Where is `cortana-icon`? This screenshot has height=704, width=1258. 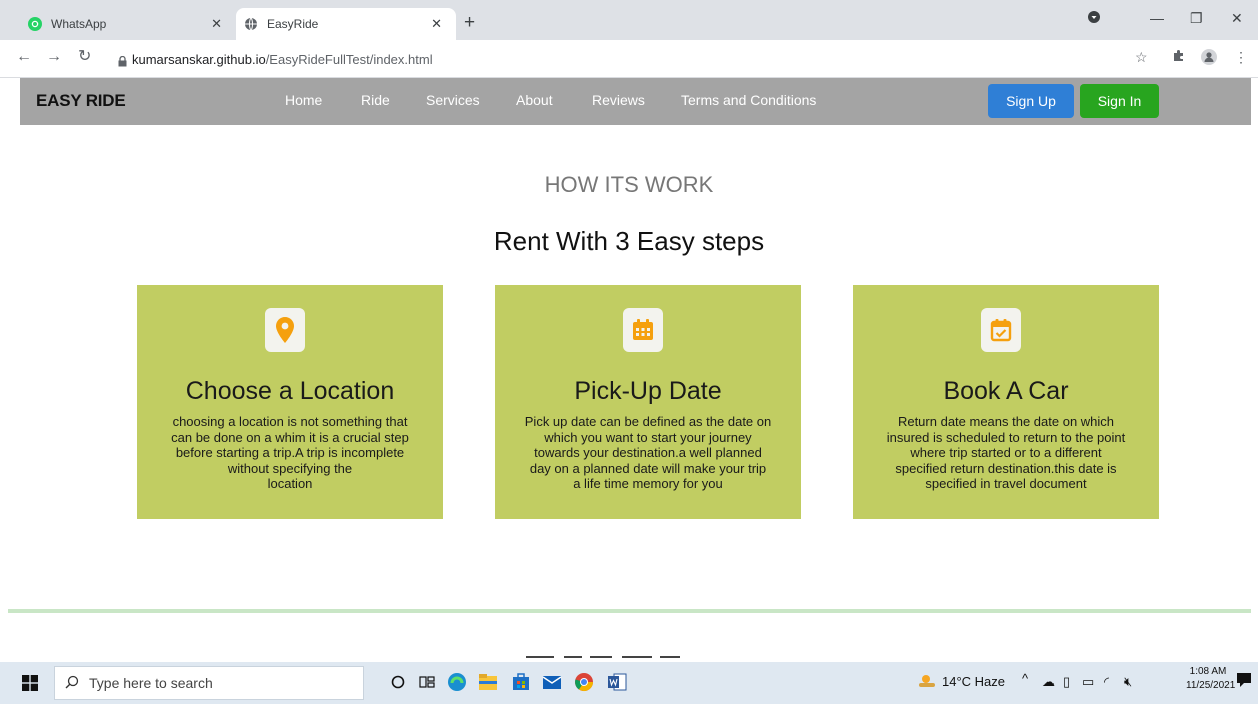
cortana-icon is located at coordinates (398, 682).